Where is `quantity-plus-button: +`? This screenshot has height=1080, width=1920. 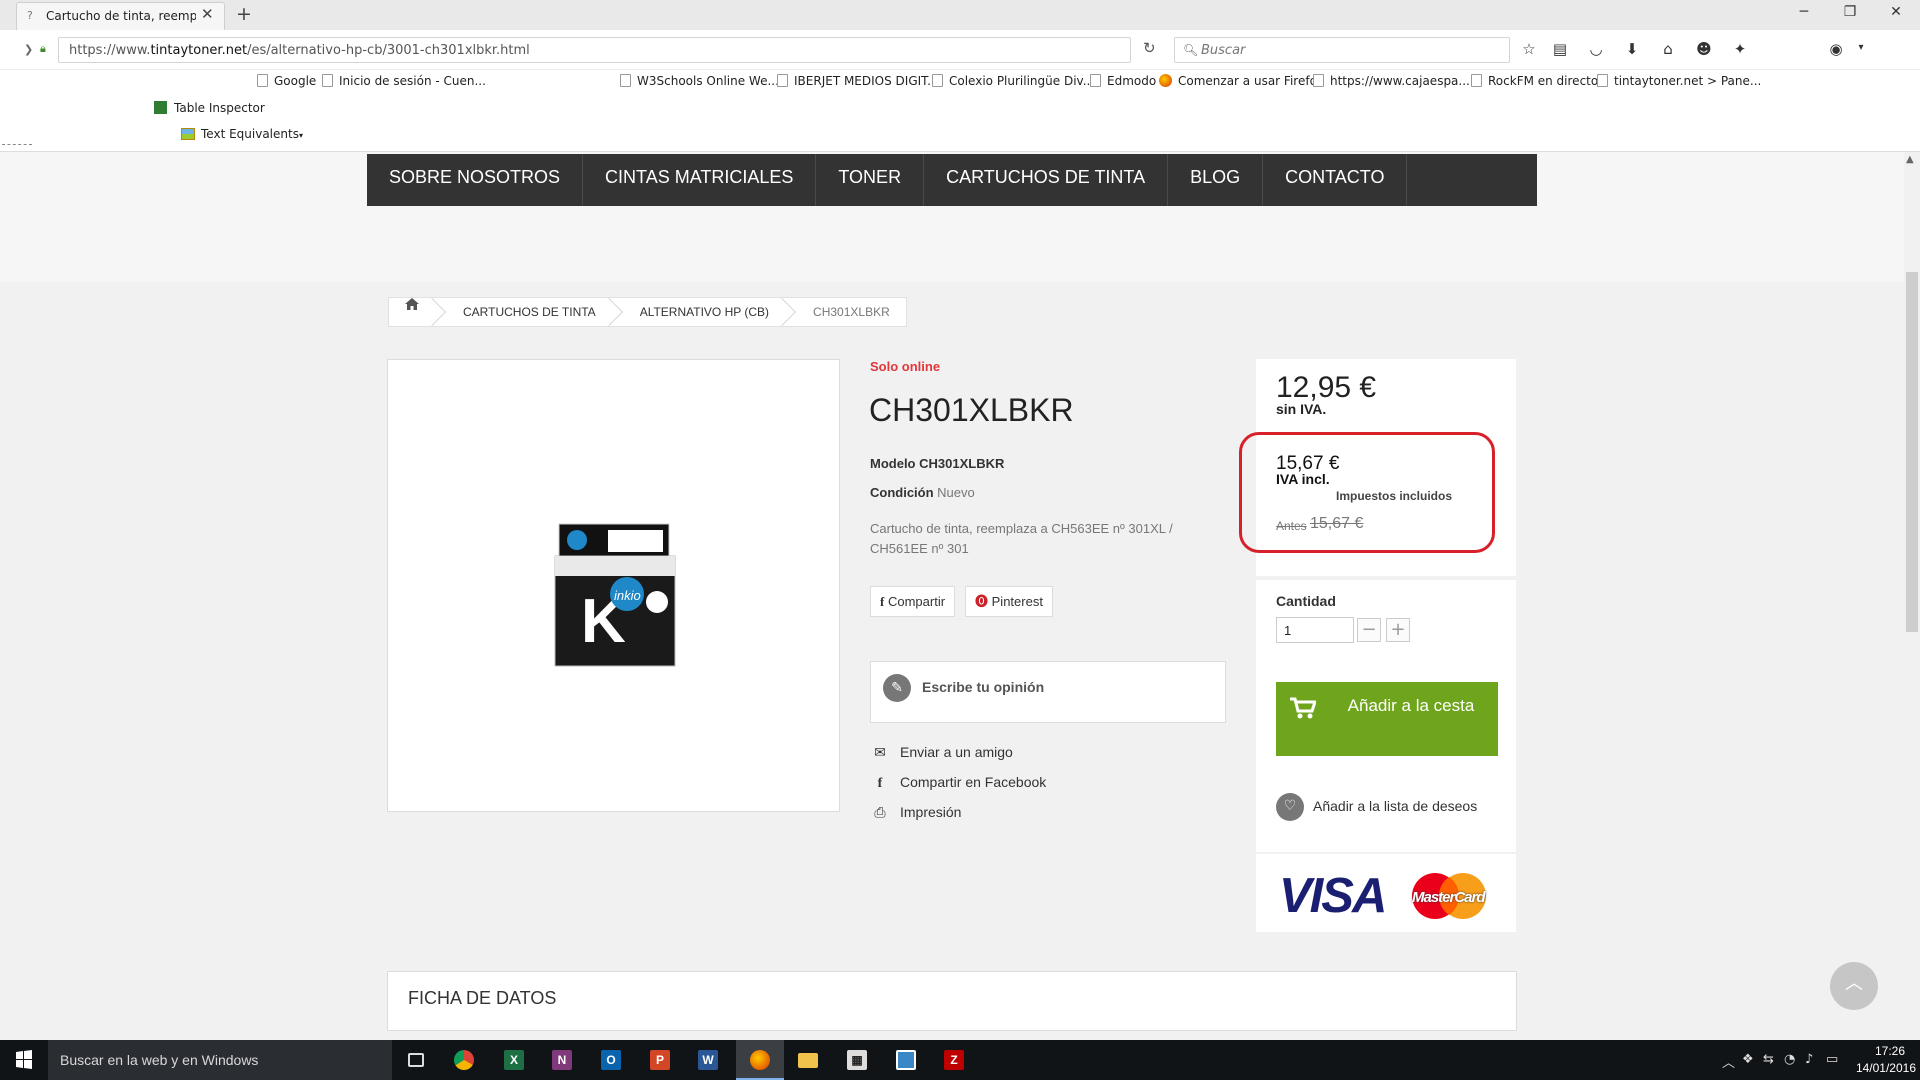 quantity-plus-button: + is located at coordinates (1398, 630).